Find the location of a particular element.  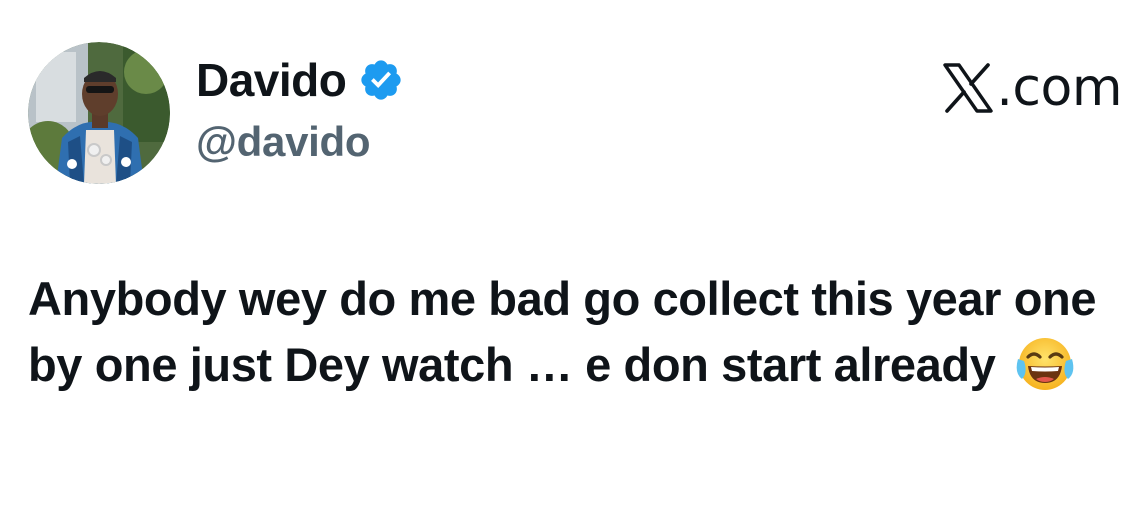

face-with-tears-of-joy-icon is located at coordinates (1045, 364).